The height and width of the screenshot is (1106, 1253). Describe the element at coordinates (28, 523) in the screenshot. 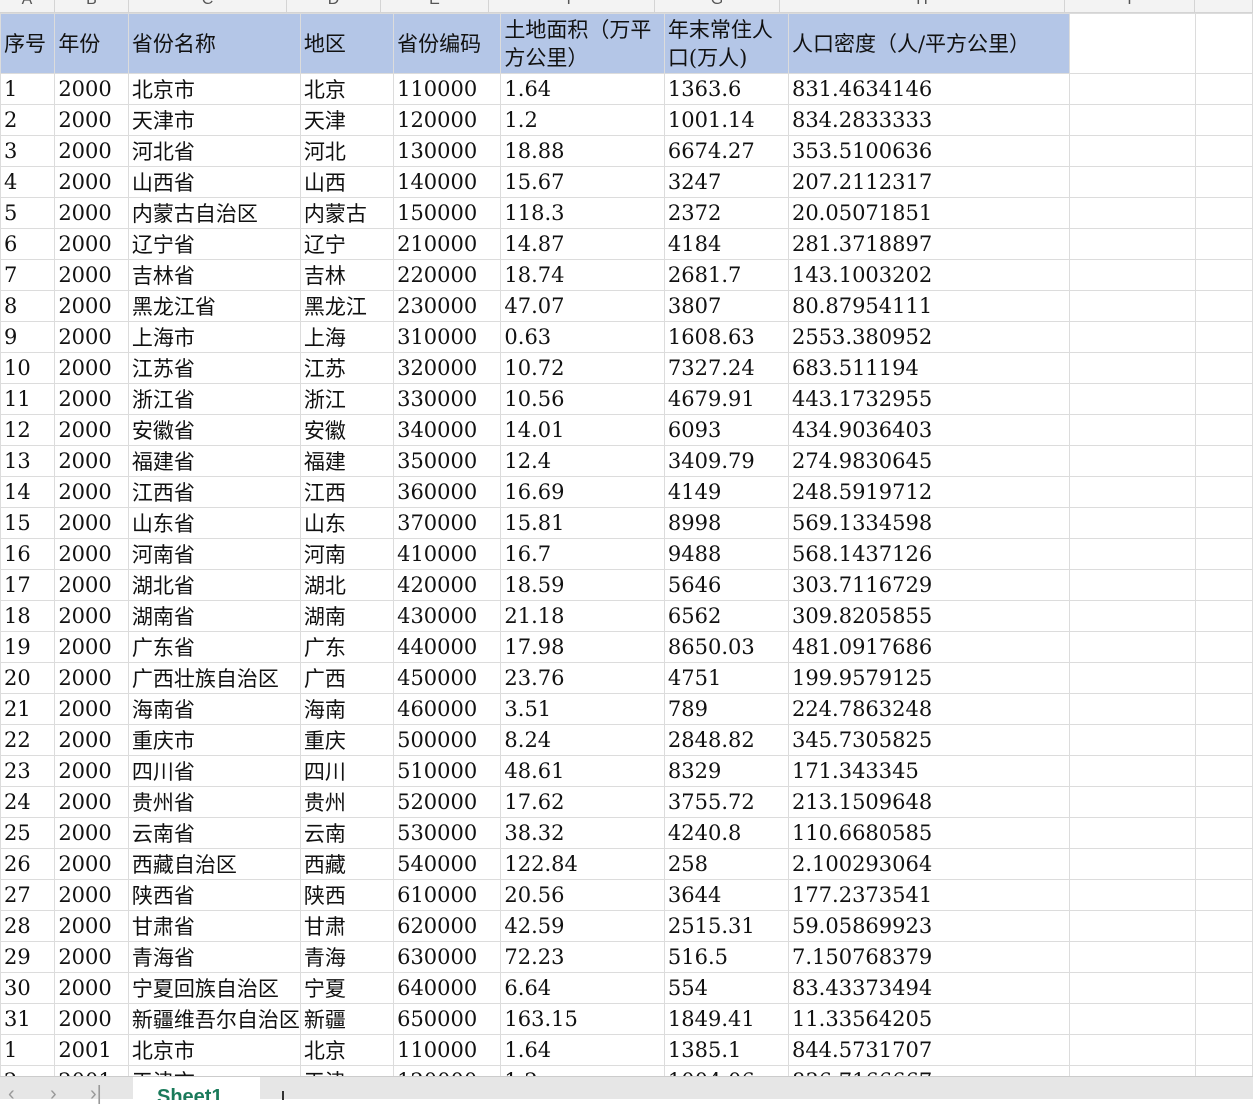

I see `table-cell: 15` at that location.